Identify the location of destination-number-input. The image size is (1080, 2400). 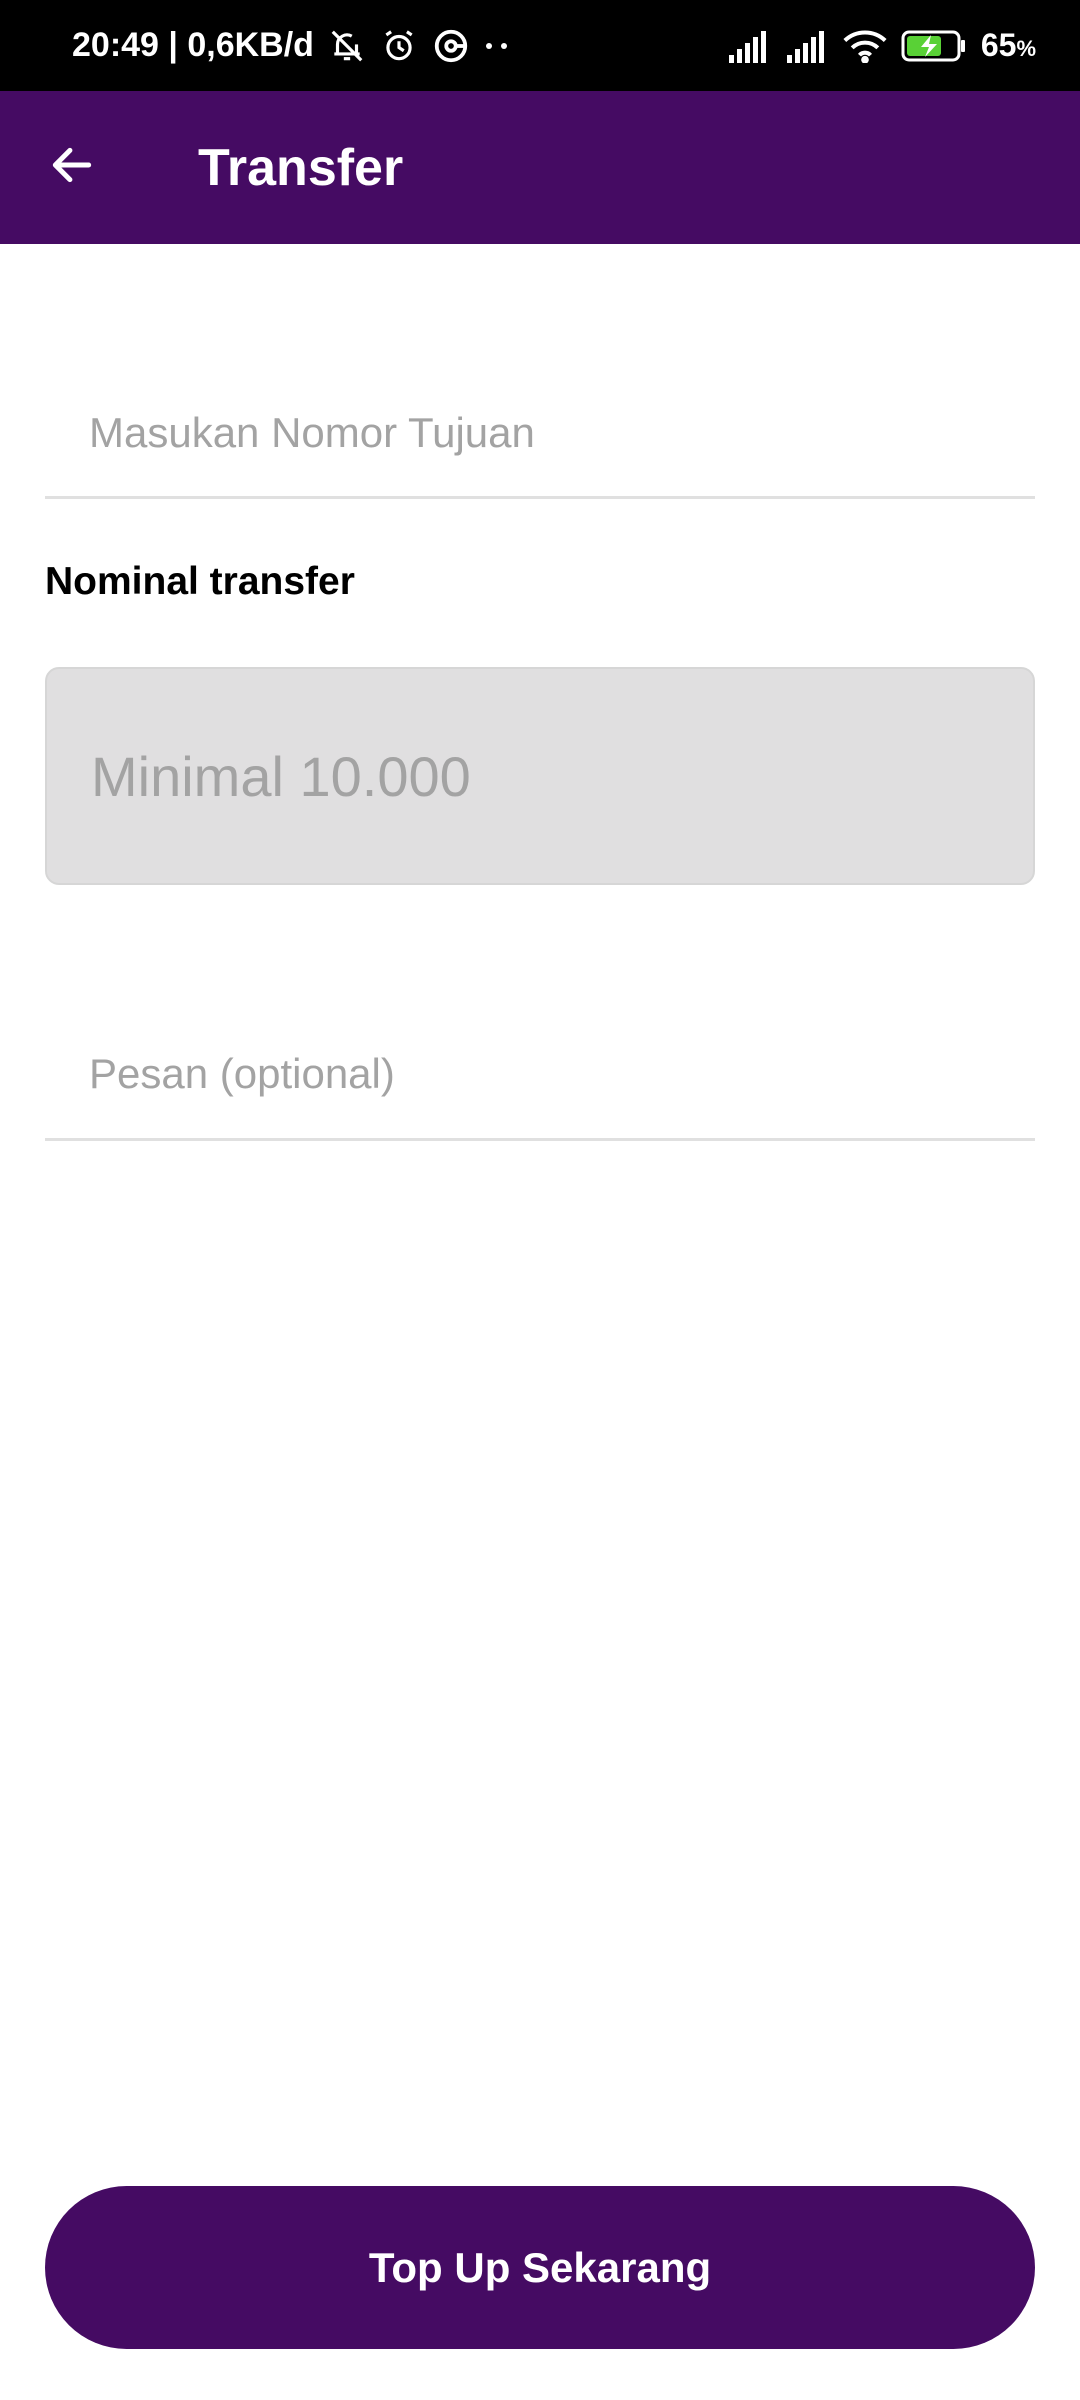
(540, 433).